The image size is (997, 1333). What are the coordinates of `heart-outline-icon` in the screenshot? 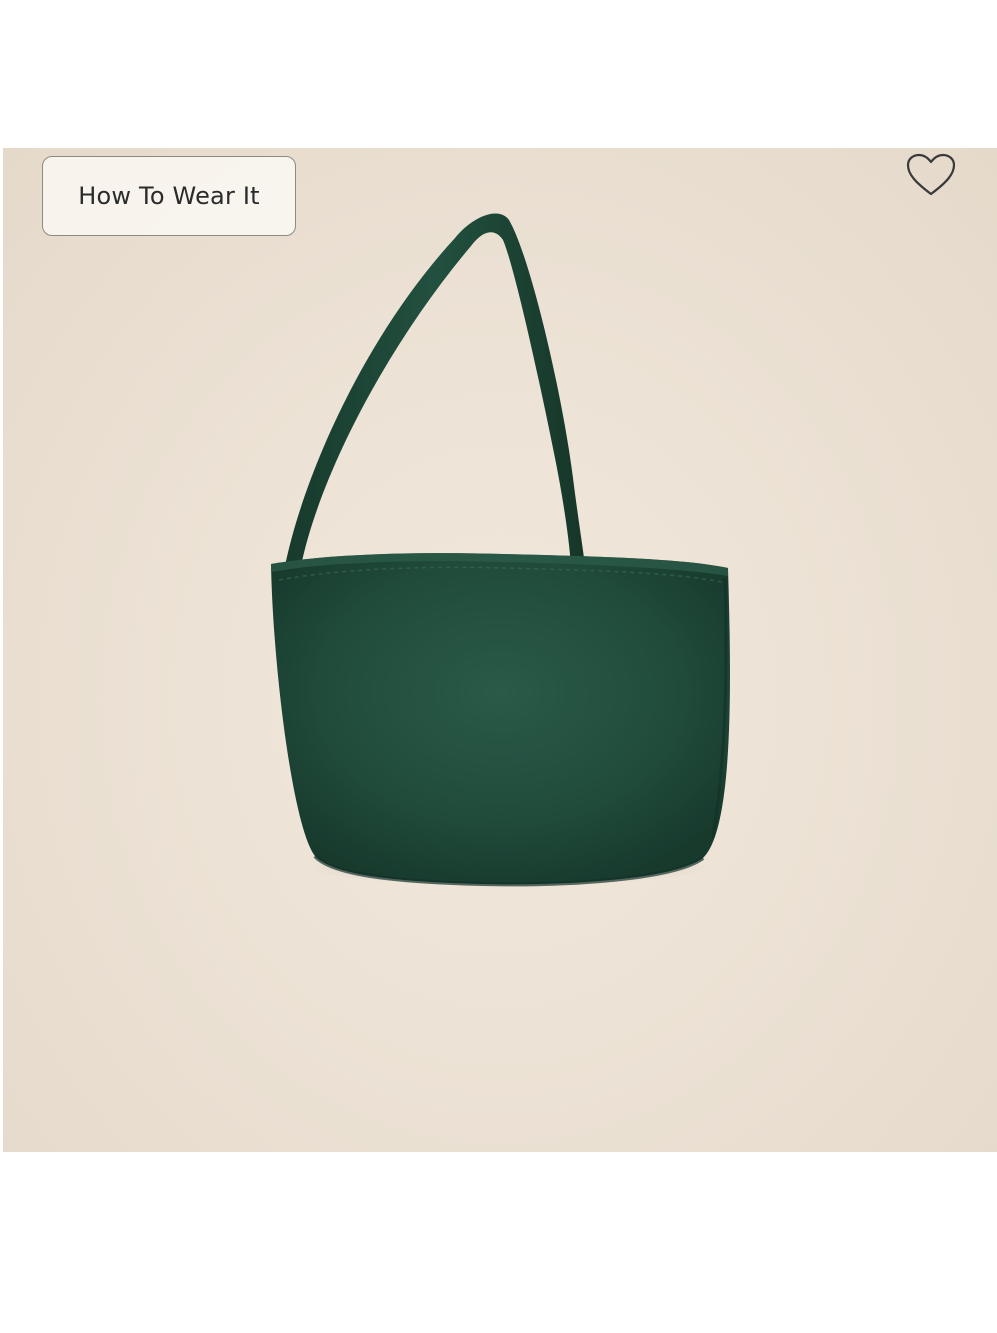 It's located at (931, 177).